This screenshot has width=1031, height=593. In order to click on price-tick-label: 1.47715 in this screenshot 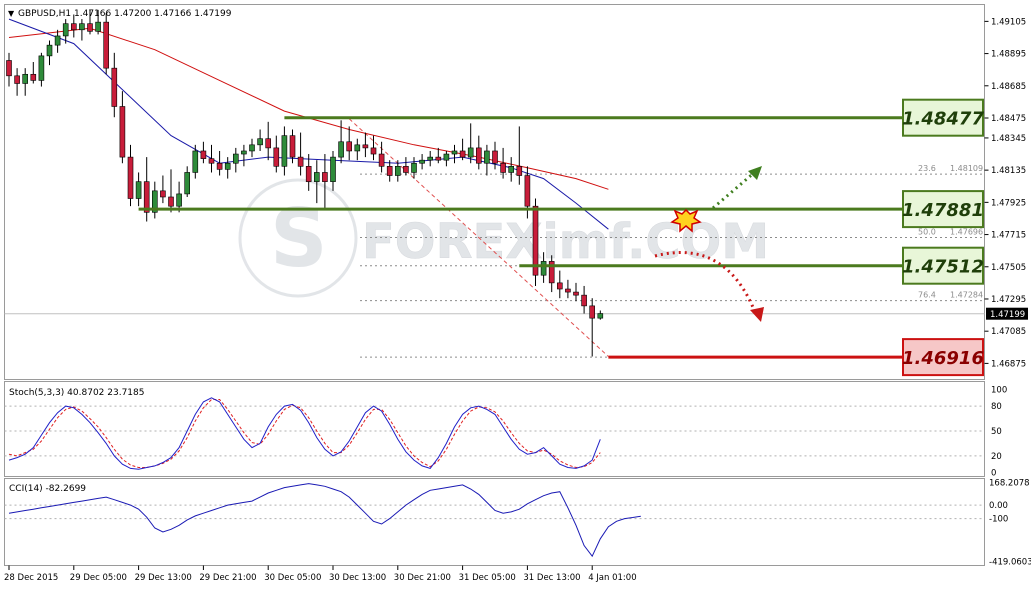, I will do `click(1008, 236)`.